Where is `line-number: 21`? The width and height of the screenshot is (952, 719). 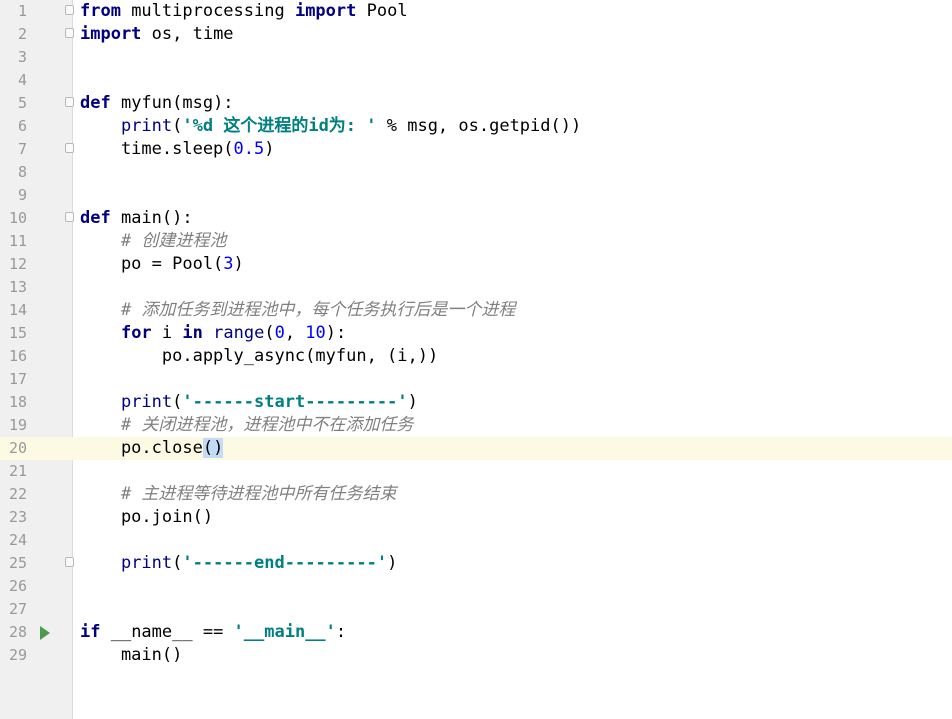
line-number: 21 is located at coordinates (17, 471).